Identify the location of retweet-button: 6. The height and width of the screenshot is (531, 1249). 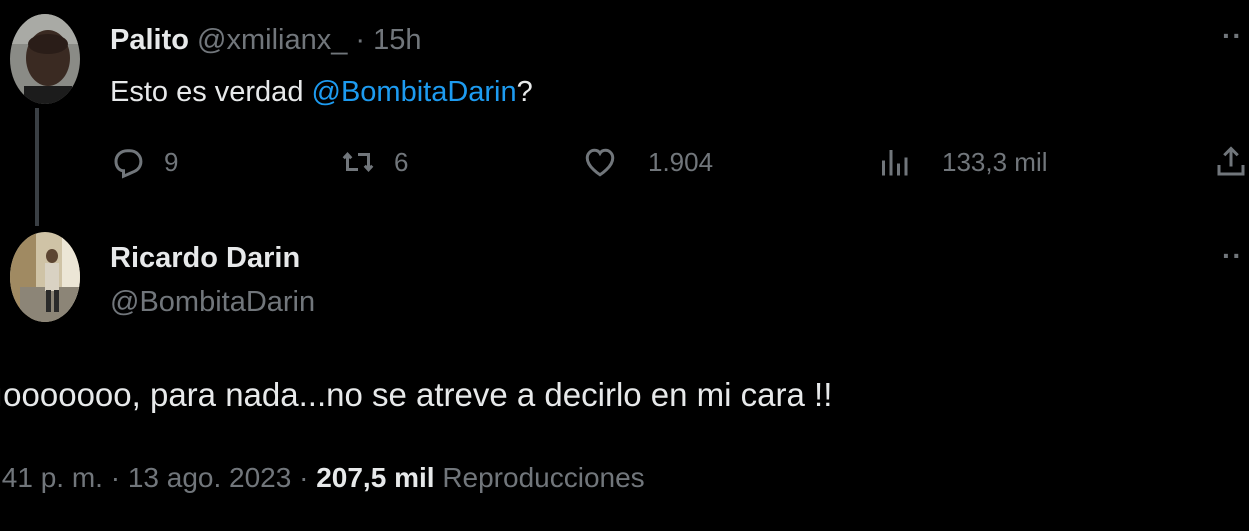
(374, 162).